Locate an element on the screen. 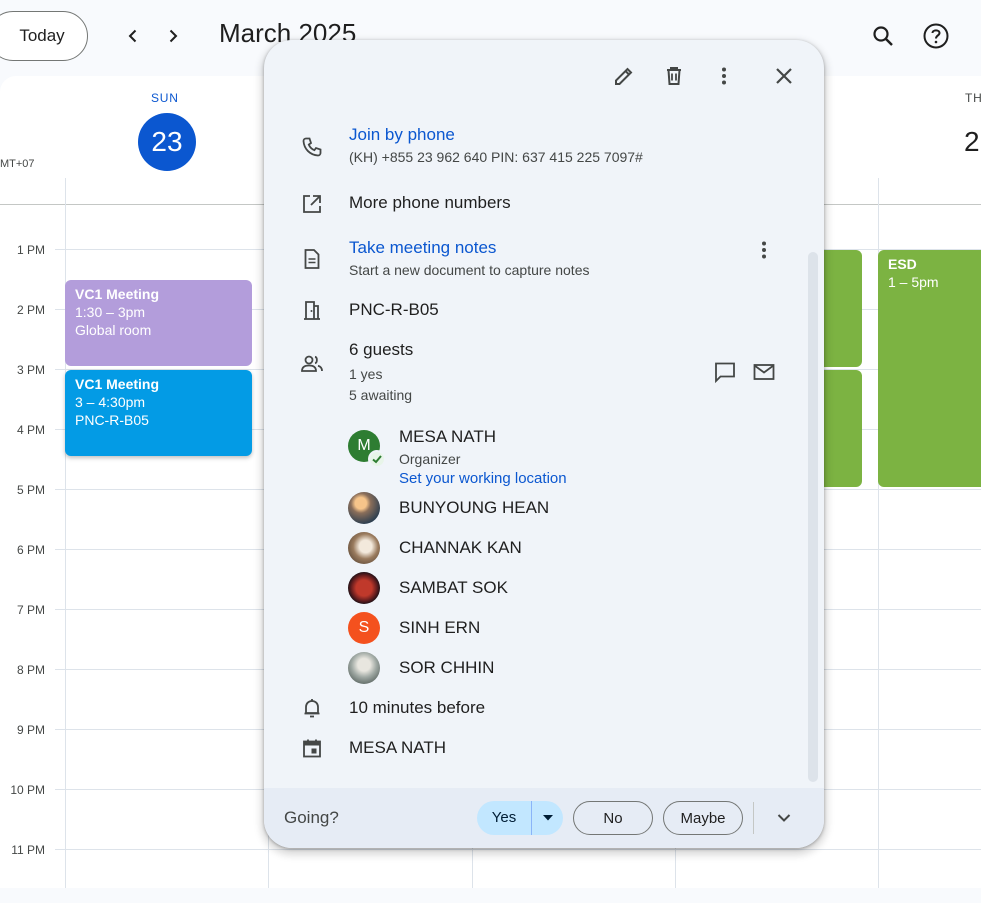 This screenshot has width=981, height=903. footer-divider is located at coordinates (753, 818).